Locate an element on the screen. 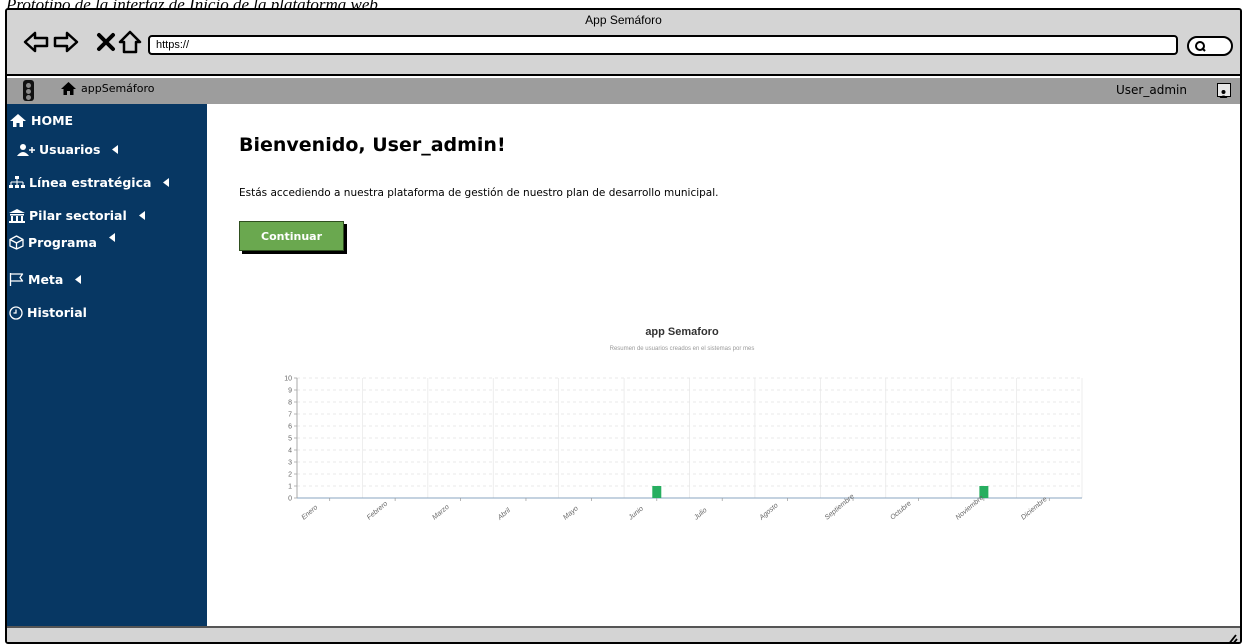 Image resolution: width=1244 pixels, height=644 pixels. resize-grip-icon is located at coordinates (1232, 638).